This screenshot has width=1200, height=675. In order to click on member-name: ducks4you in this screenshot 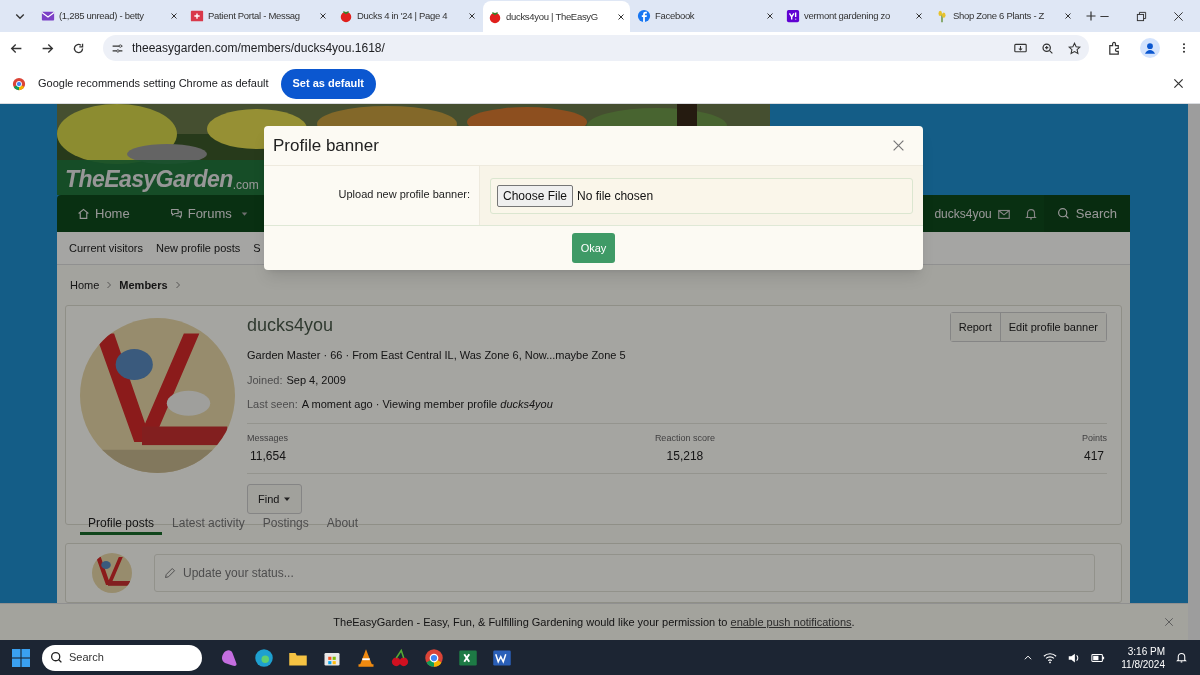, I will do `click(291, 325)`.